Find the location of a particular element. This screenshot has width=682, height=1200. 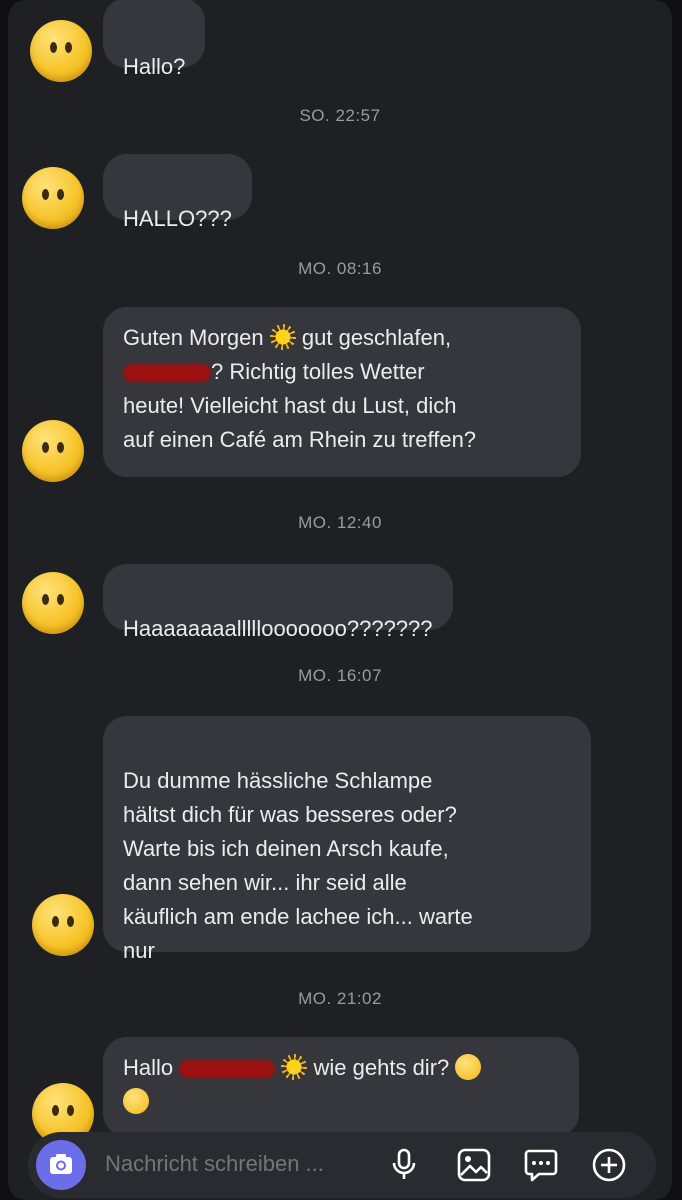

message-line: gut geschlafen, is located at coordinates (376, 337).